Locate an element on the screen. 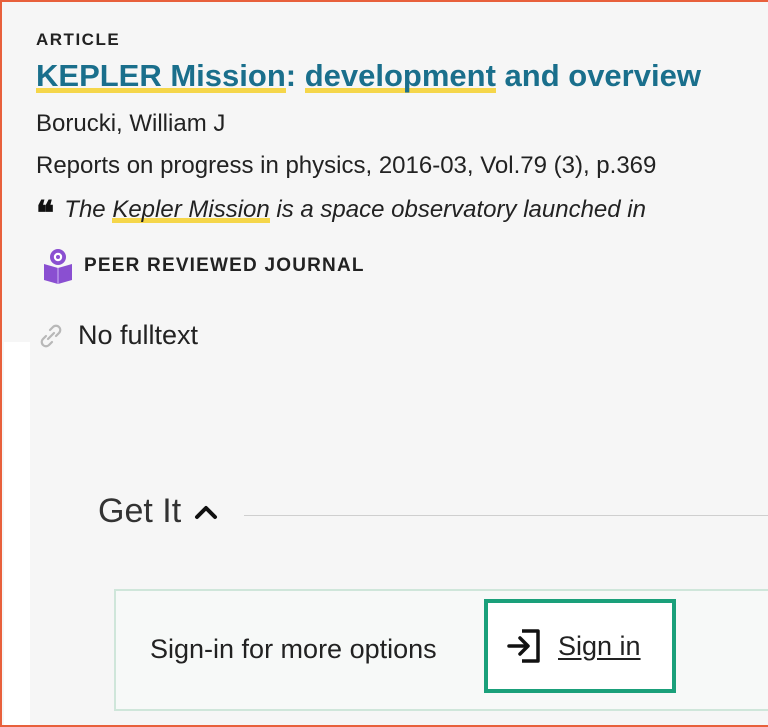  resource-type-label: ARTICLE is located at coordinates (78, 39).